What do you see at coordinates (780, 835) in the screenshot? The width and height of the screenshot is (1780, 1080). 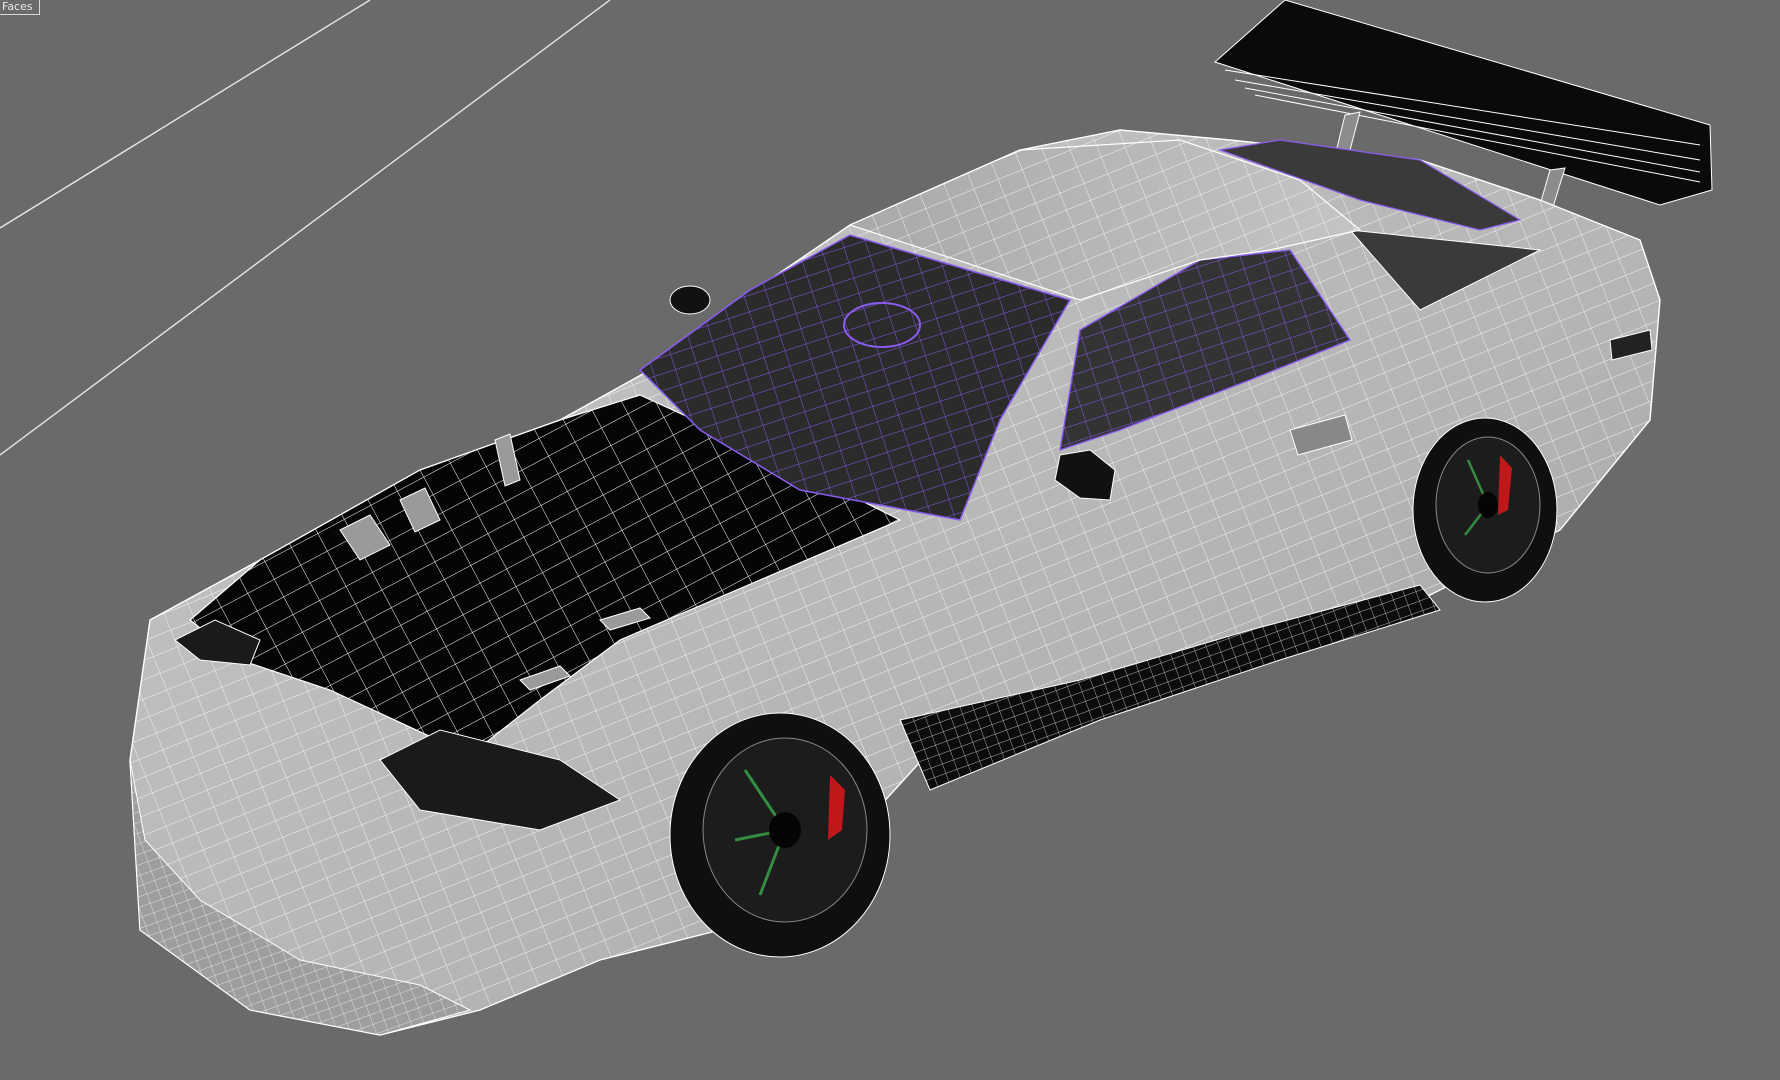 I see `front-wheel` at bounding box center [780, 835].